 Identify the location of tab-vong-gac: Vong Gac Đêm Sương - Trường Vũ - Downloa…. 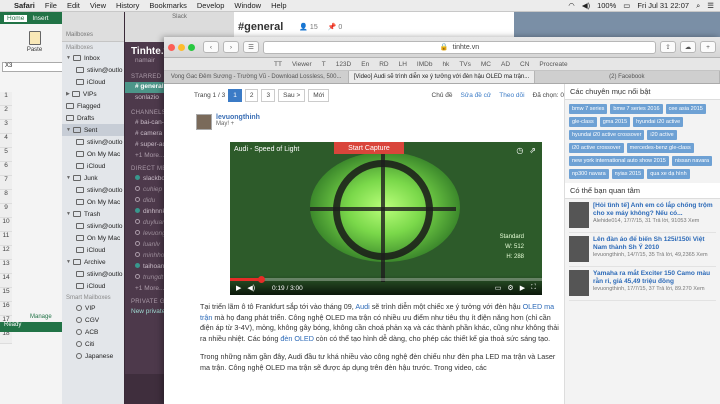
(257, 77).